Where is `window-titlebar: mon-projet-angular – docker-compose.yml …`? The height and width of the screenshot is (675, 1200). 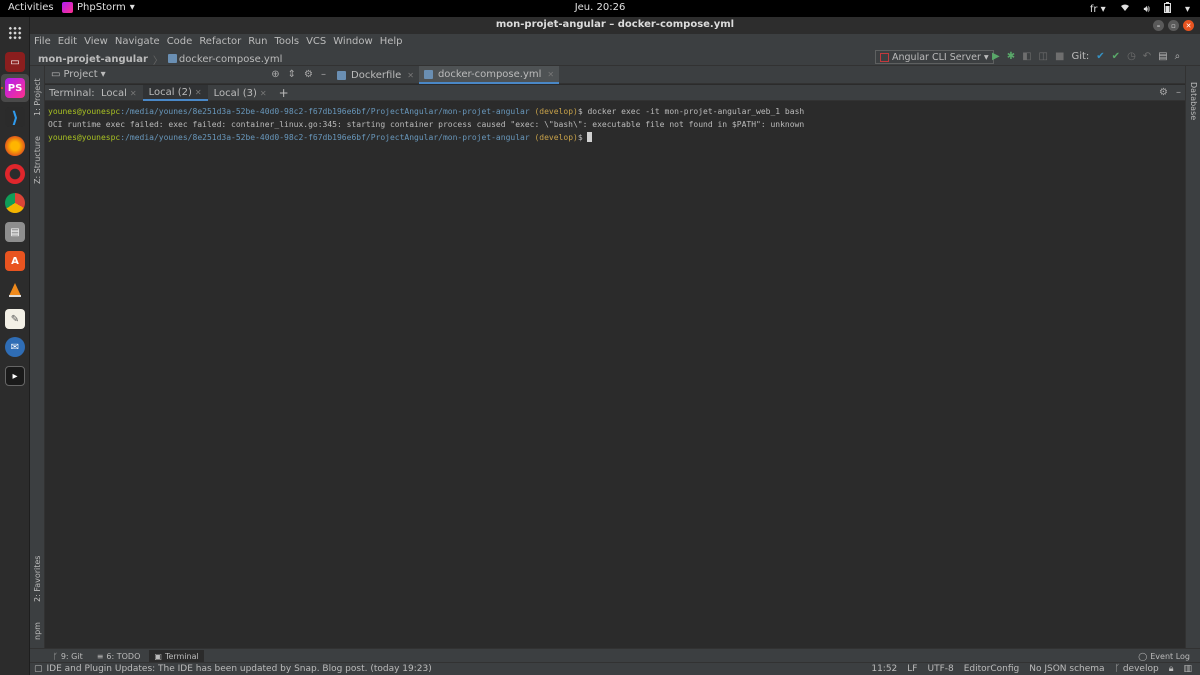
window-titlebar: mon-projet-angular – docker-compose.yml … is located at coordinates (615, 25).